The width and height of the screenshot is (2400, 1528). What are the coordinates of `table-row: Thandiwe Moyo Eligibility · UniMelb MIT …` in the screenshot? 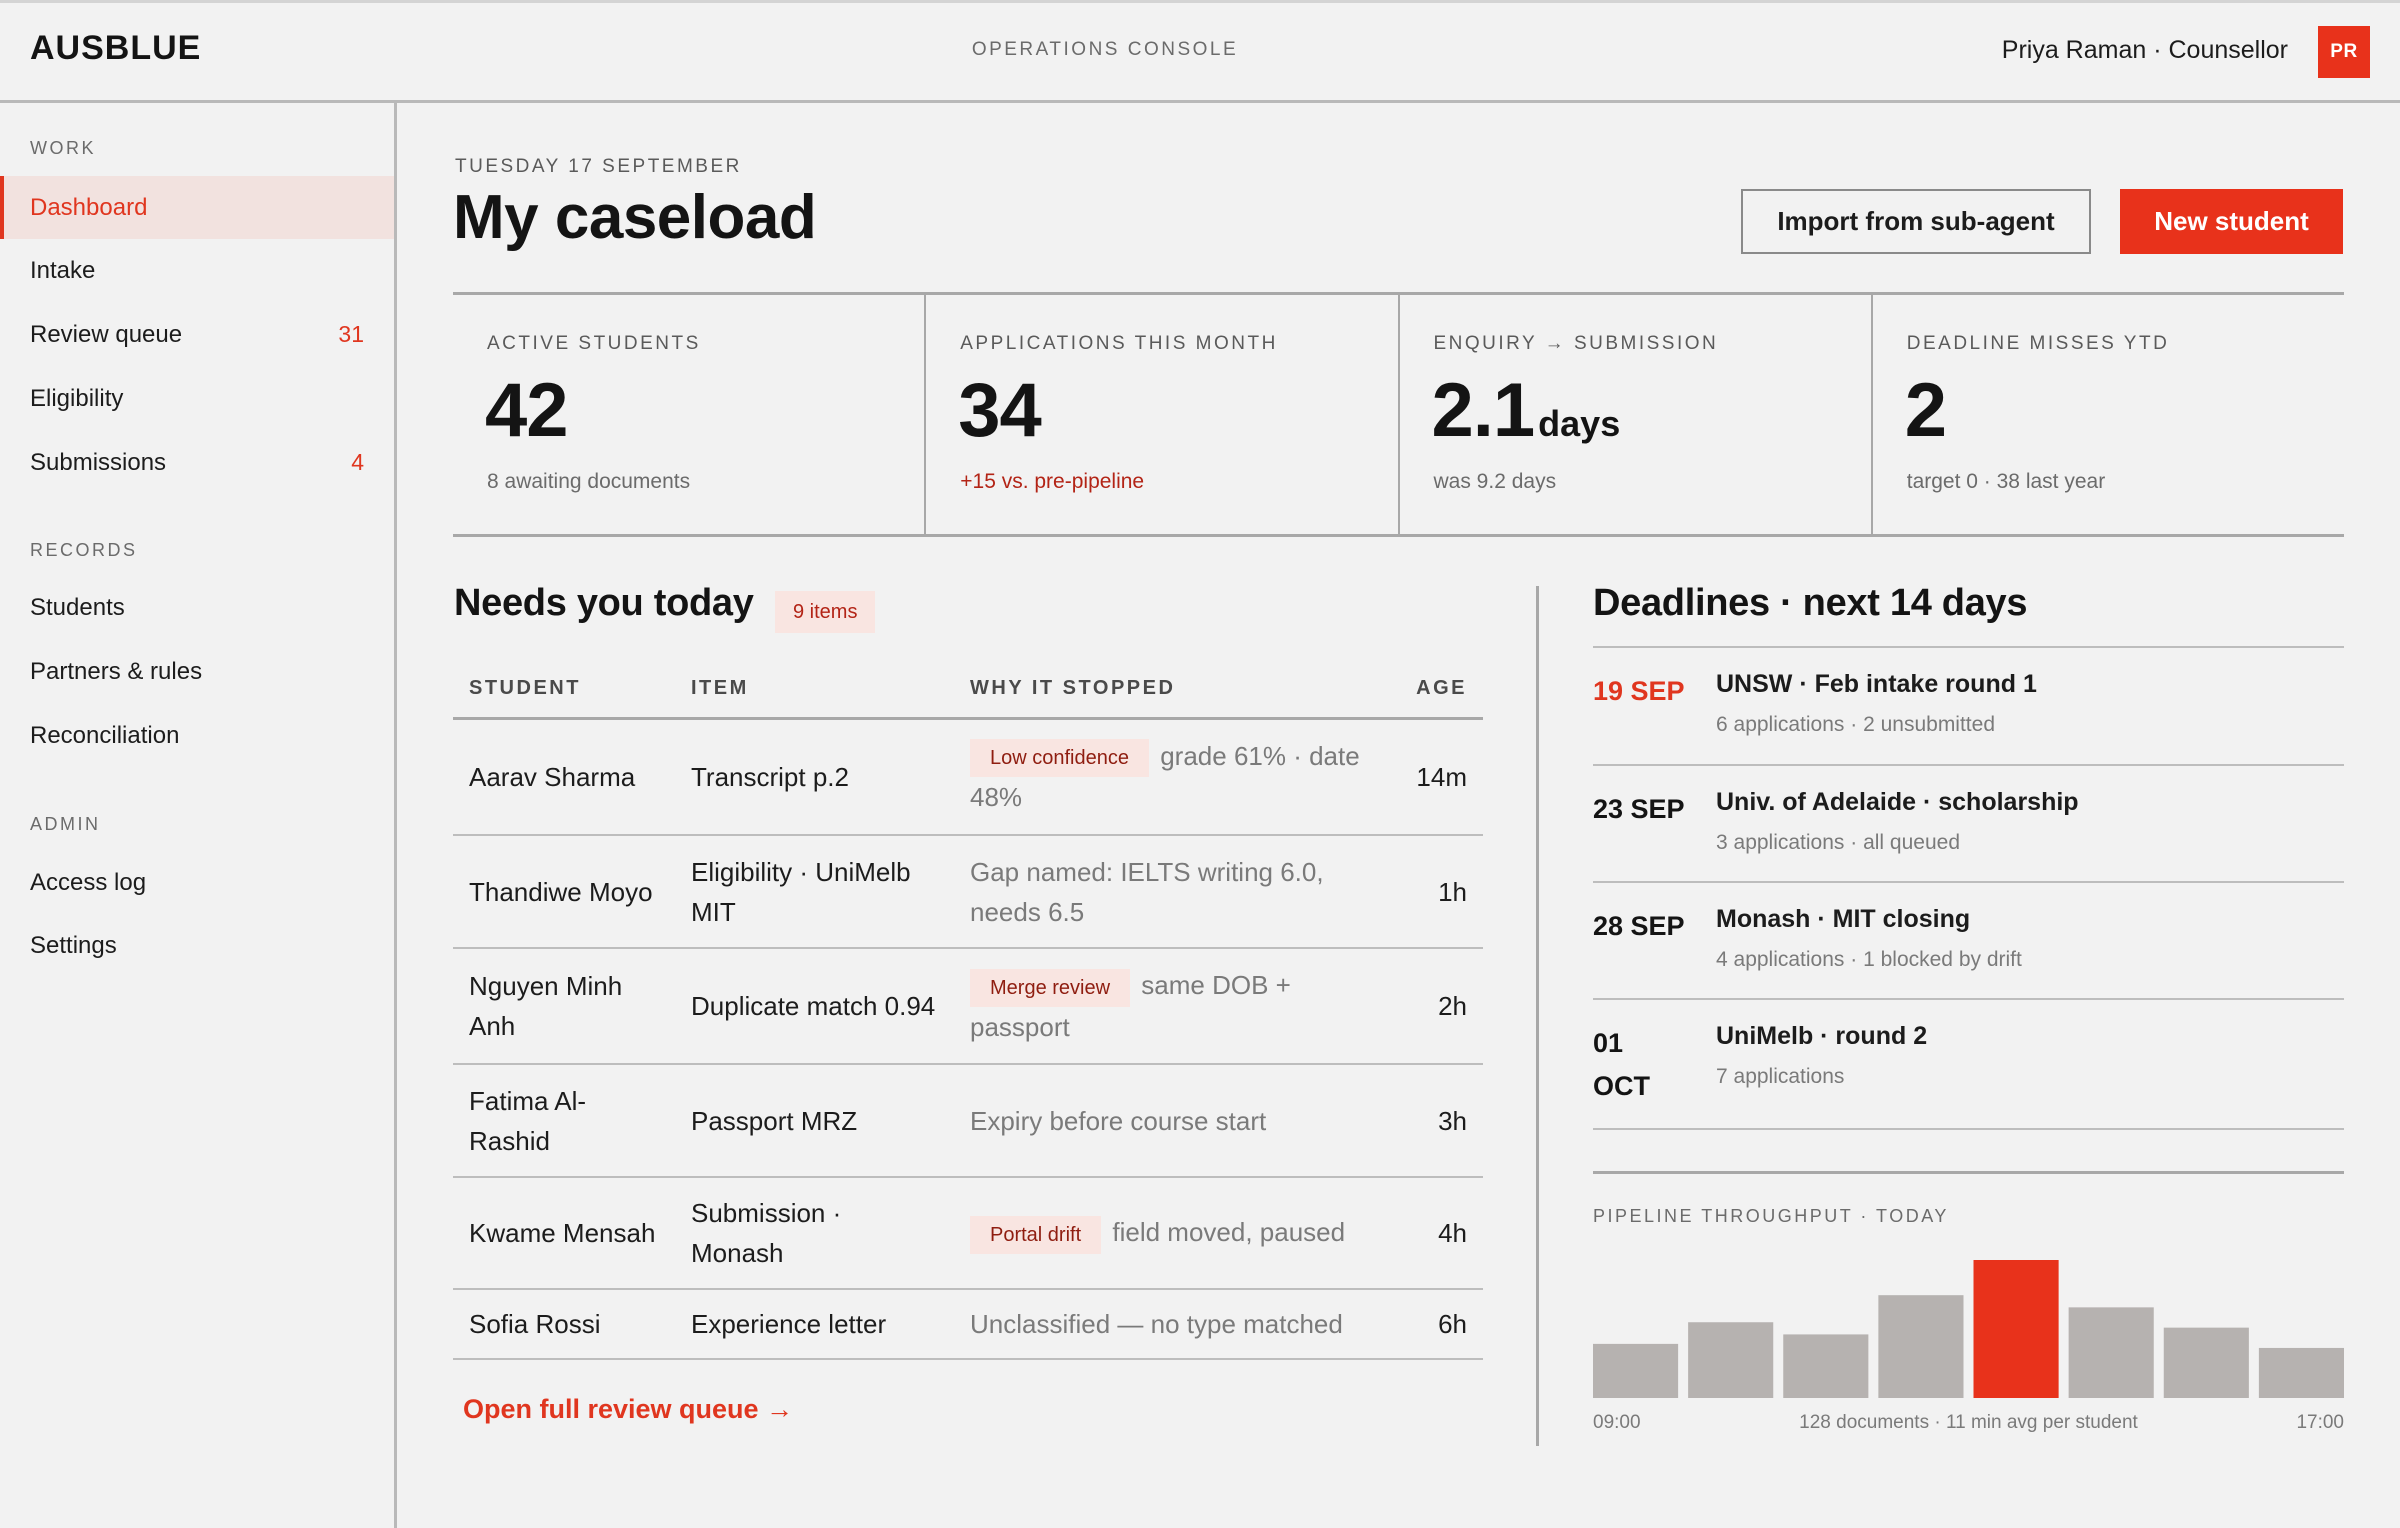 It's located at (968, 892).